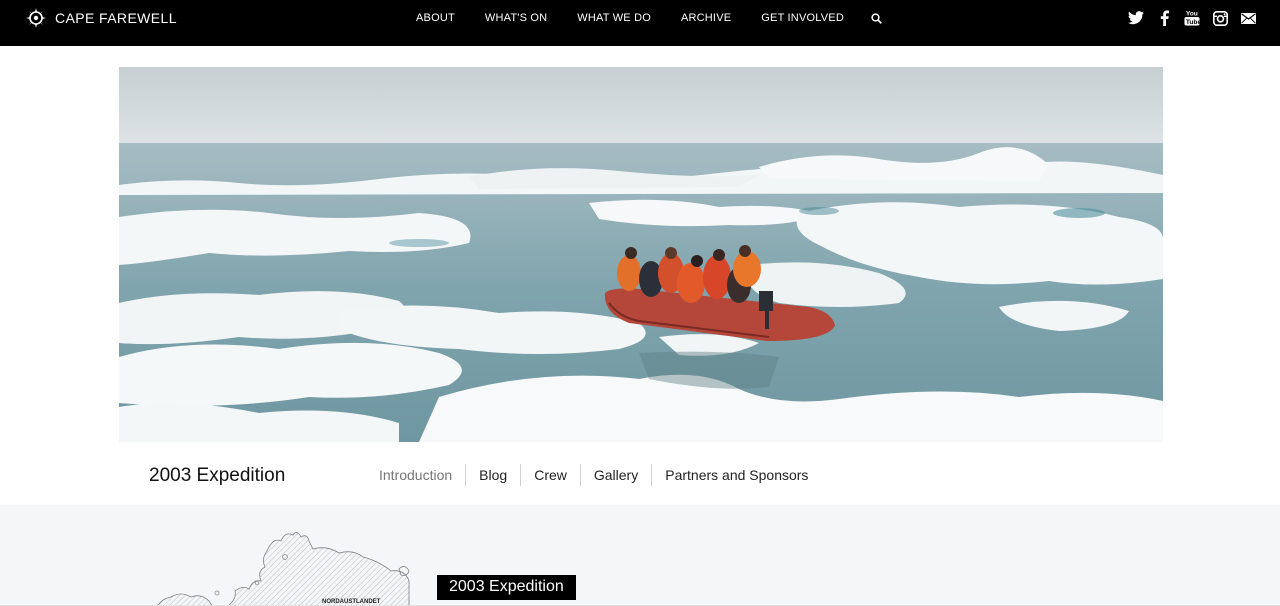 The height and width of the screenshot is (606, 1280). I want to click on section-heading: 2003 Expedition, so click(506, 587).